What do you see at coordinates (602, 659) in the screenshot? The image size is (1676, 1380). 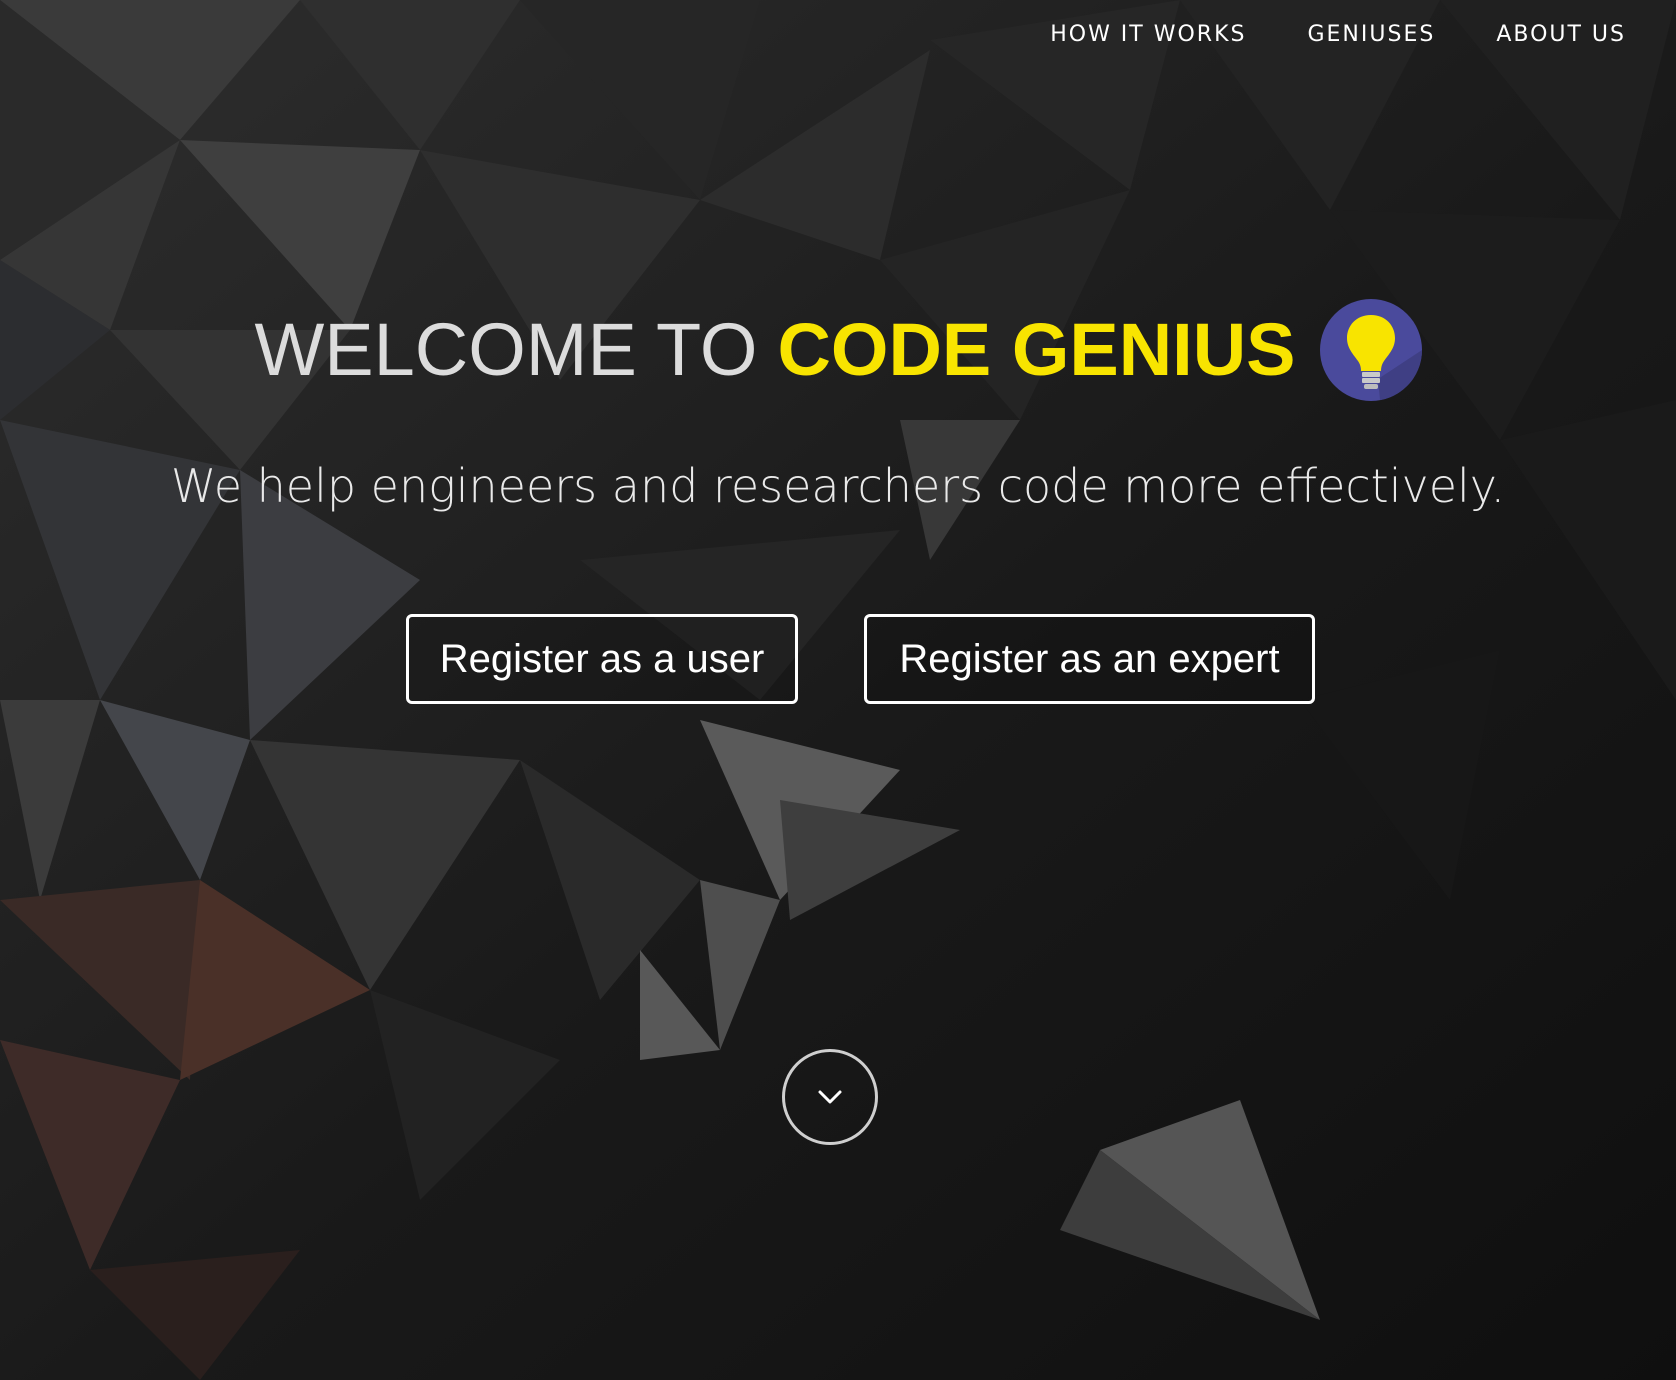 I see `register-user-button: Register as a user` at bounding box center [602, 659].